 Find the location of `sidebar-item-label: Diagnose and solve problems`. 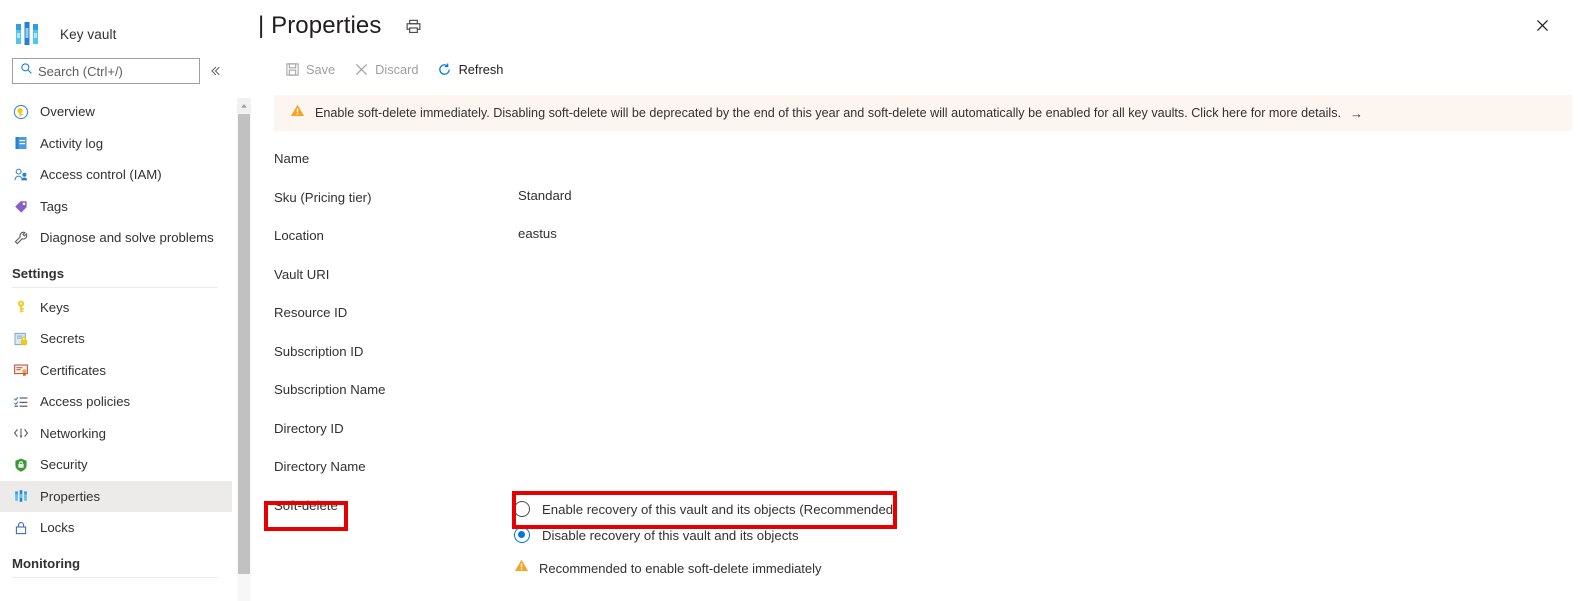

sidebar-item-label: Diagnose and solve problems is located at coordinates (127, 238).